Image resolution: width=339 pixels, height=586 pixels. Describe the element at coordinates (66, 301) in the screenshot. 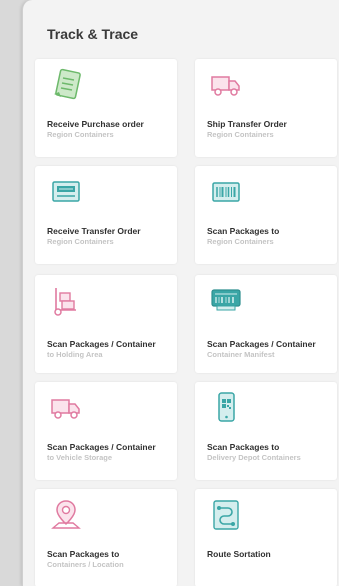

I see `hand-truck-icon` at that location.